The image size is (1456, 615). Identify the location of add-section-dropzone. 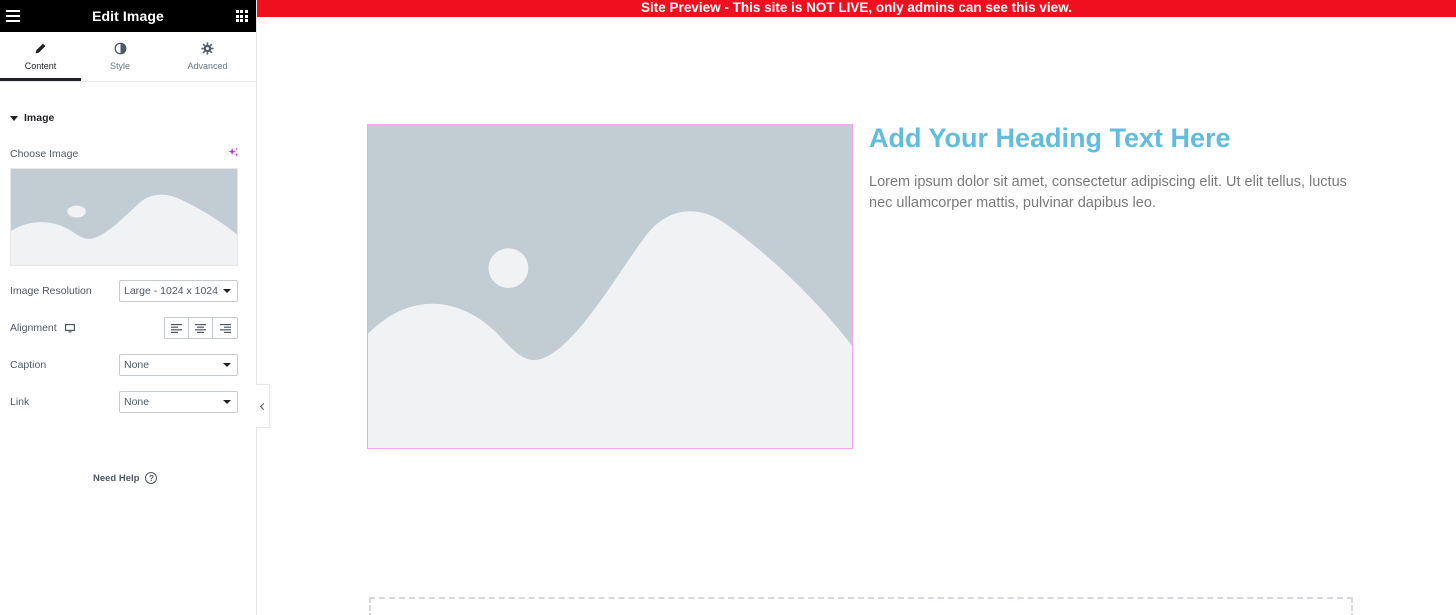
(861, 606).